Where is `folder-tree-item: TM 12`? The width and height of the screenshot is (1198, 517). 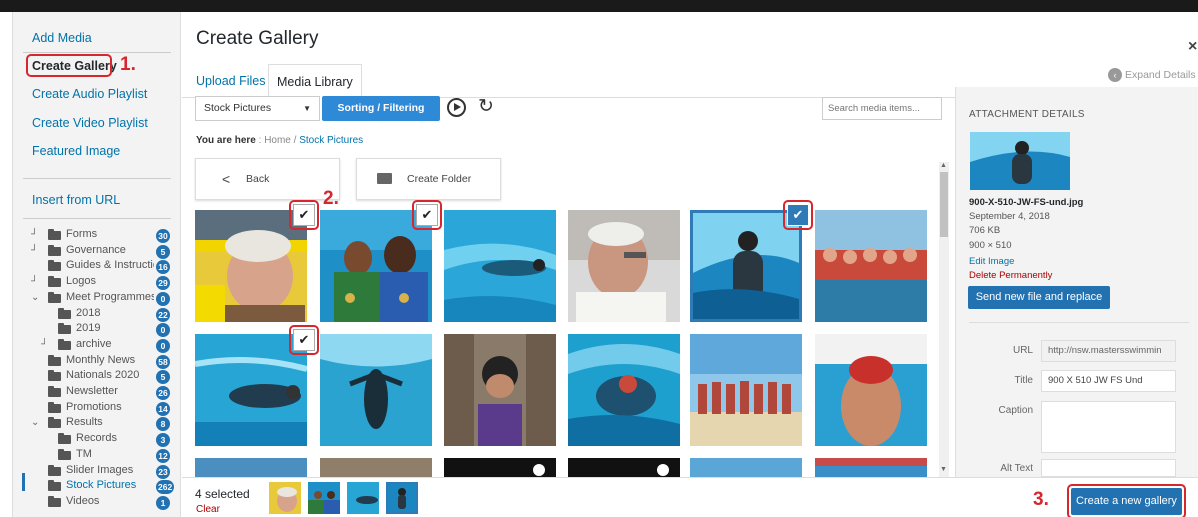 folder-tree-item: TM 12 is located at coordinates (97, 456).